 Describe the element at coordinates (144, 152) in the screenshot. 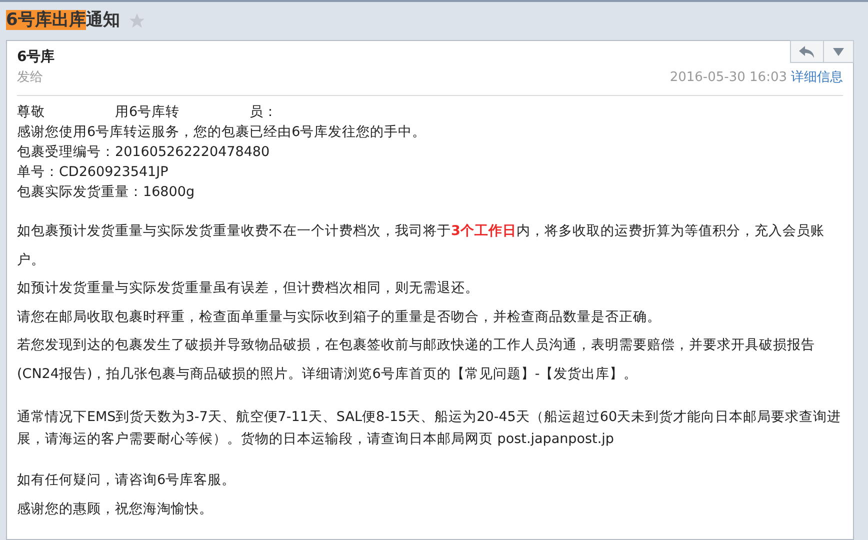

I see `message-line: 包裹受理编号：201605262220478480` at that location.